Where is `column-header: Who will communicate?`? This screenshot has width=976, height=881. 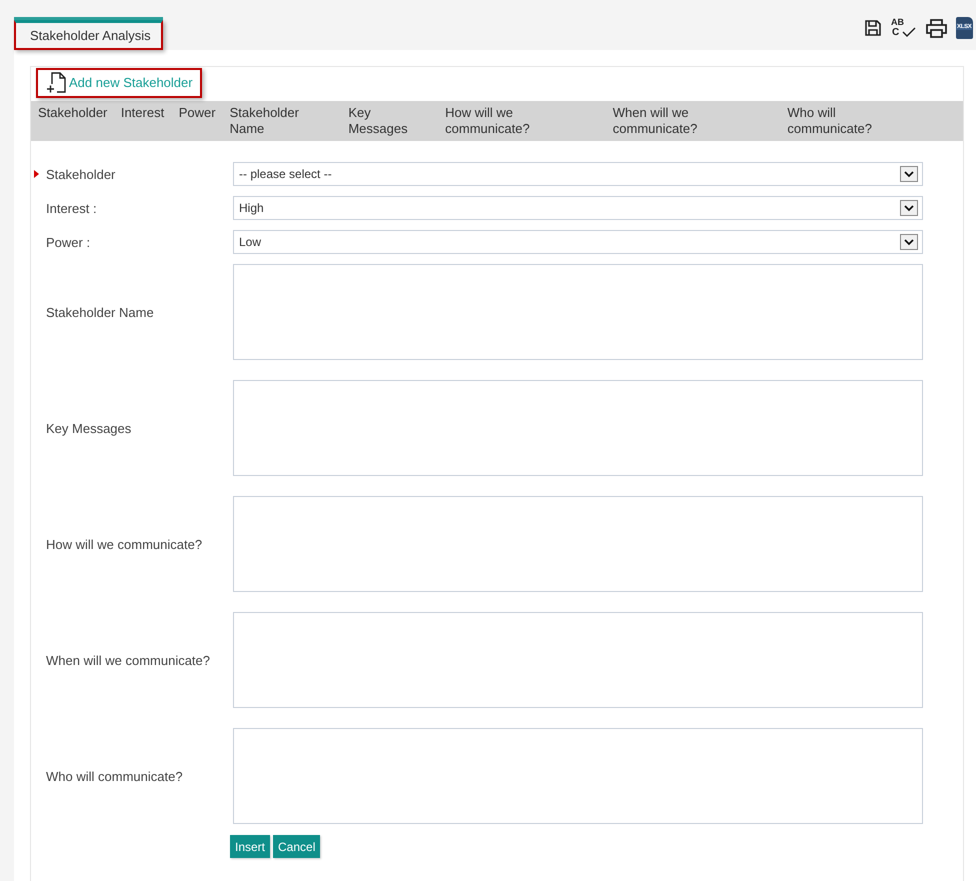
column-header: Who will communicate? is located at coordinates (828, 121).